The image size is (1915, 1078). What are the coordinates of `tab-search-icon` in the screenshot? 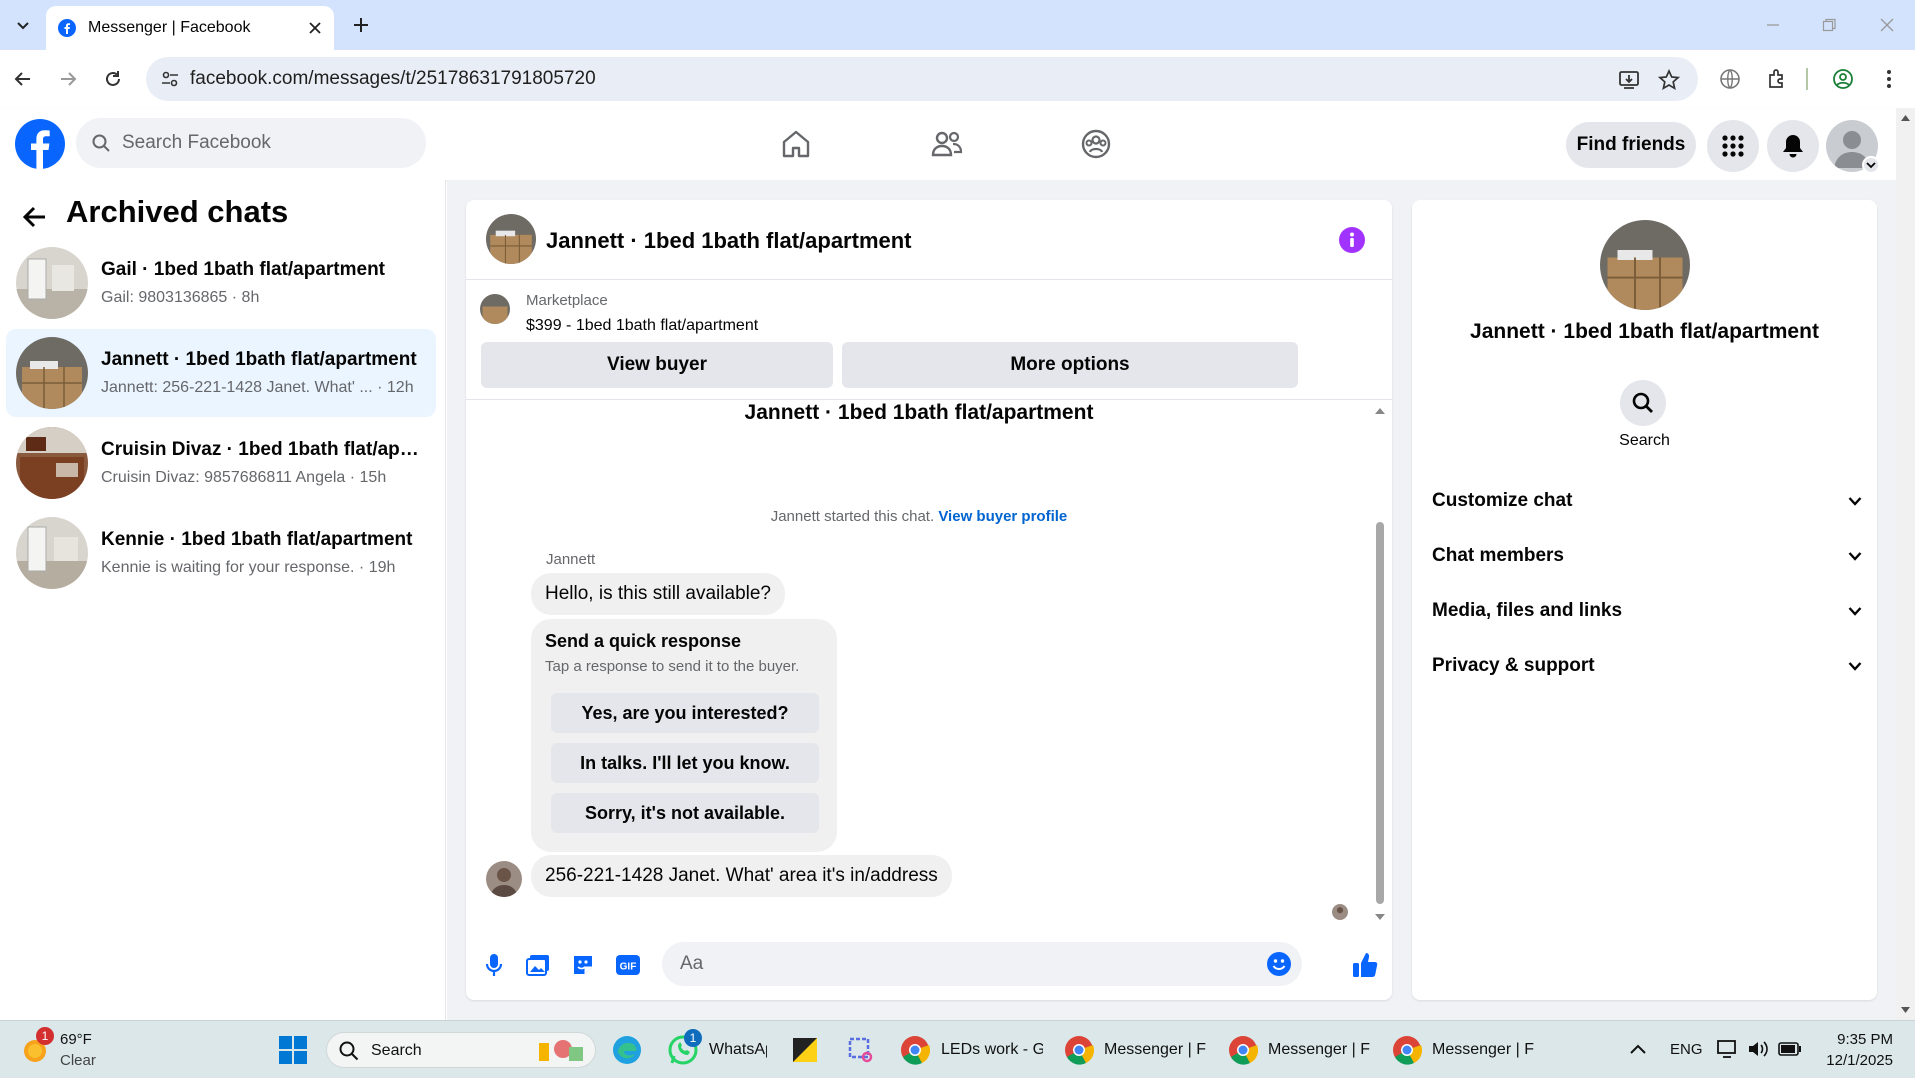 It's located at (23, 25).